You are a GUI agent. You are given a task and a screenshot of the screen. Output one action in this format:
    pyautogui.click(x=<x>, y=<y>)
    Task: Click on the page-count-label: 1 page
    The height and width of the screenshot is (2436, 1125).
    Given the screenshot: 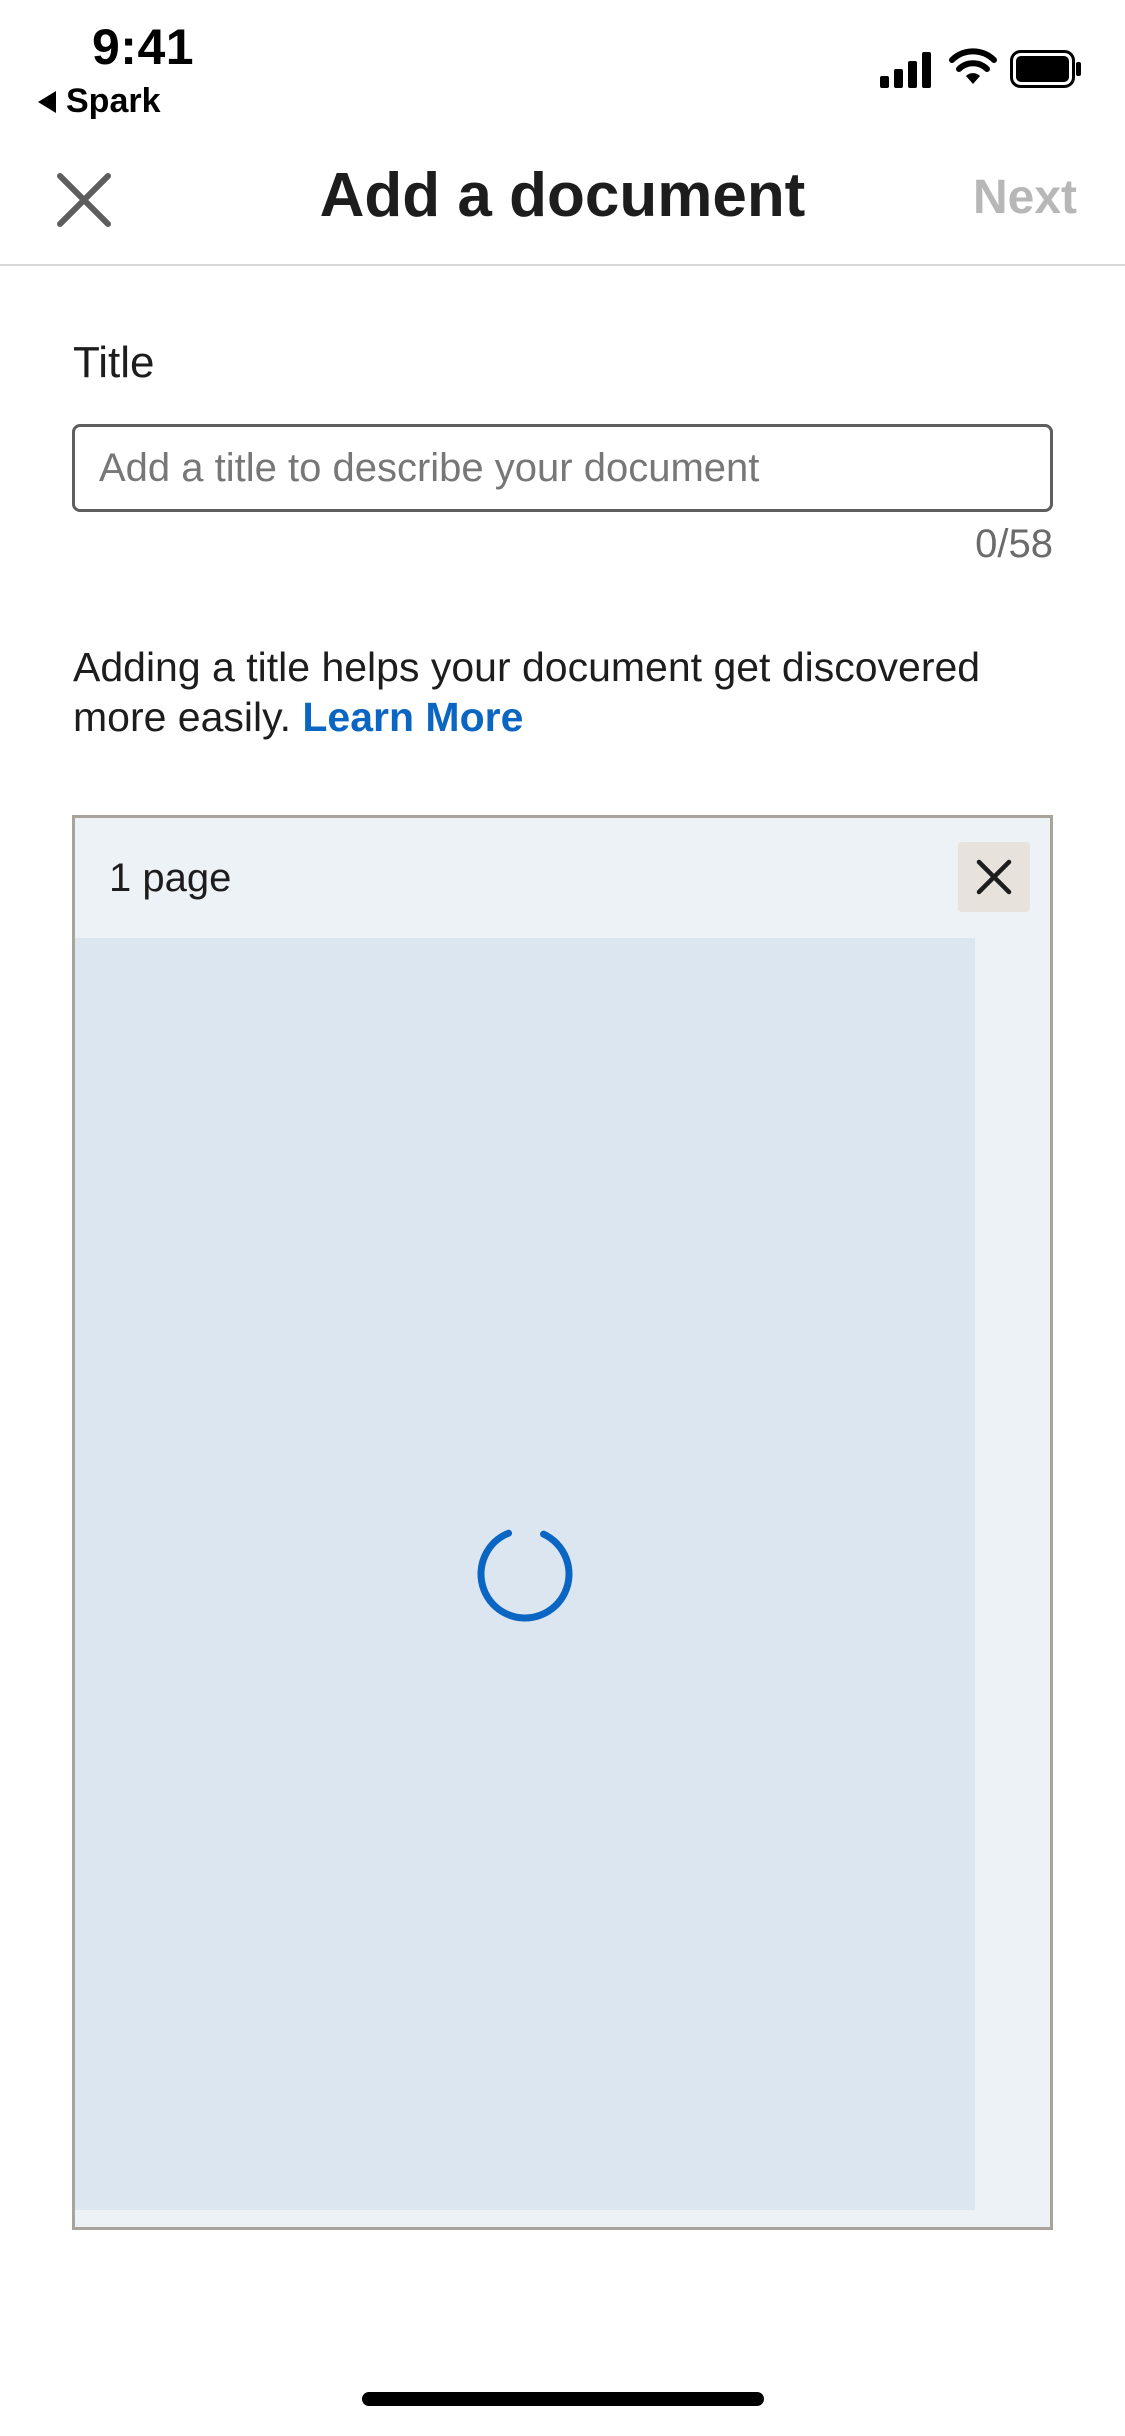 What is the action you would take?
    pyautogui.click(x=170, y=878)
    